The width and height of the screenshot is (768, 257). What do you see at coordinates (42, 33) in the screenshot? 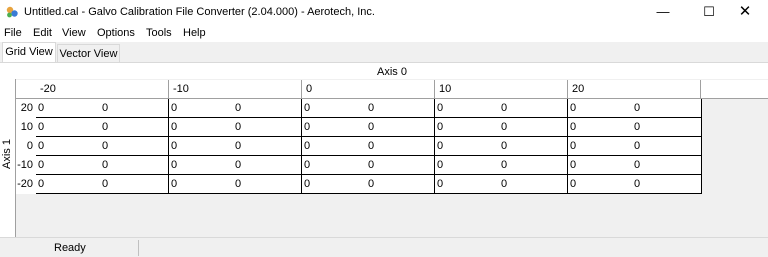
I see `menu-edit: Edit` at bounding box center [42, 33].